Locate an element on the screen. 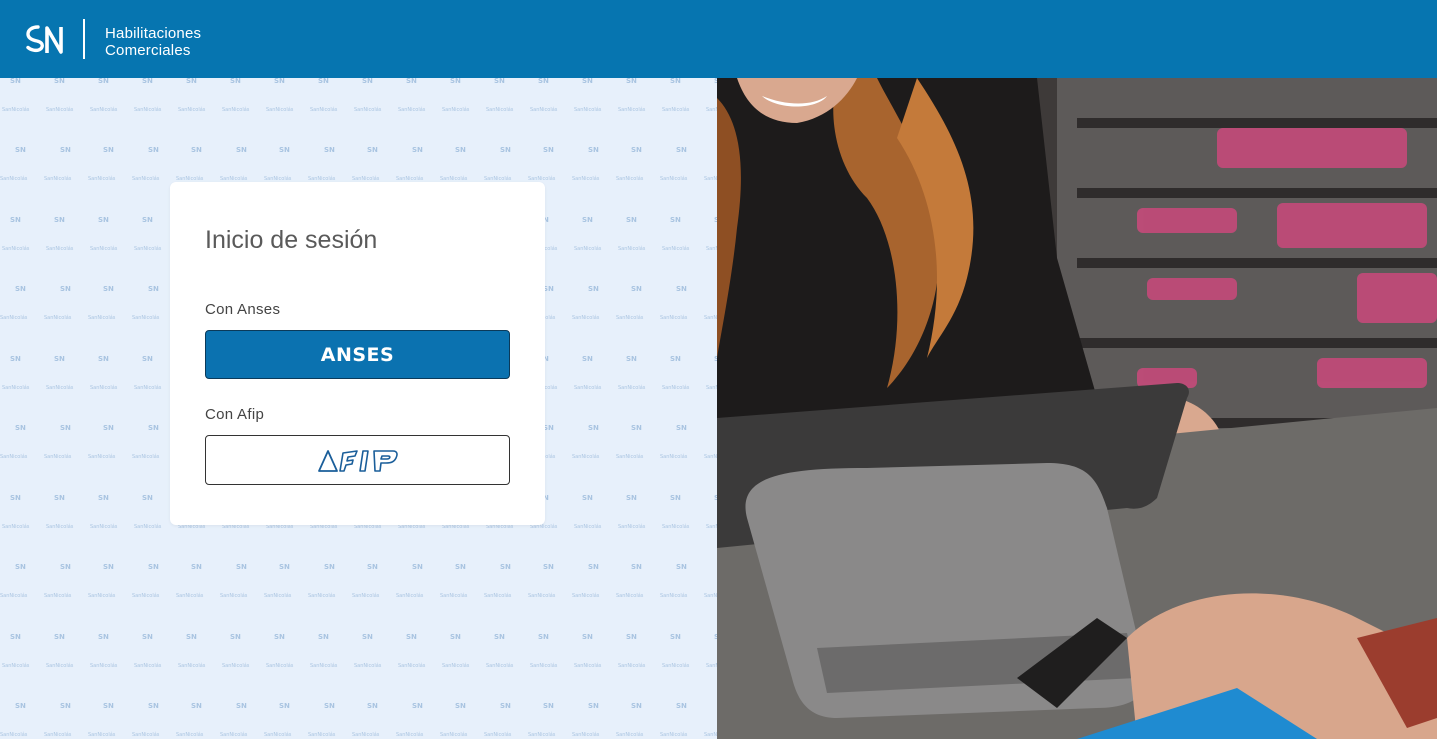  app-title-line2: Comerciales is located at coordinates (148, 50).